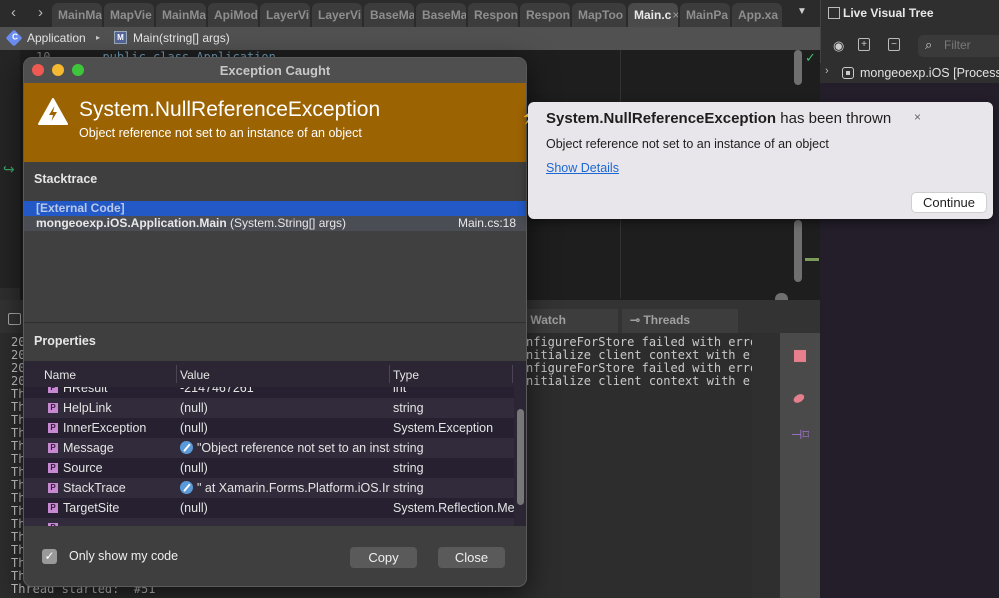 The width and height of the screenshot is (999, 598). Describe the element at coordinates (680, 321) in the screenshot. I see `tab-threads: ⊸ Threads` at that location.